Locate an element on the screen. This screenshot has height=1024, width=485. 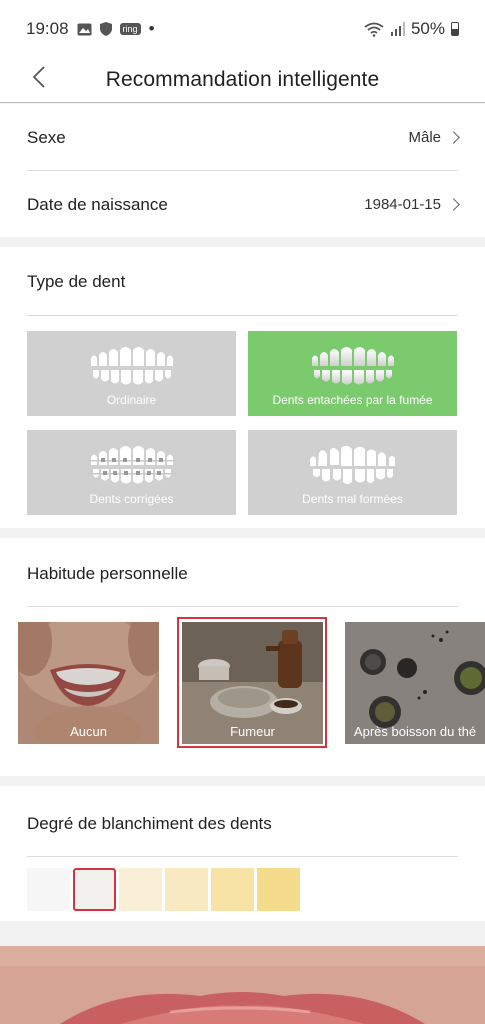
tooth-type-title: Type de dent is located at coordinates (76, 281).